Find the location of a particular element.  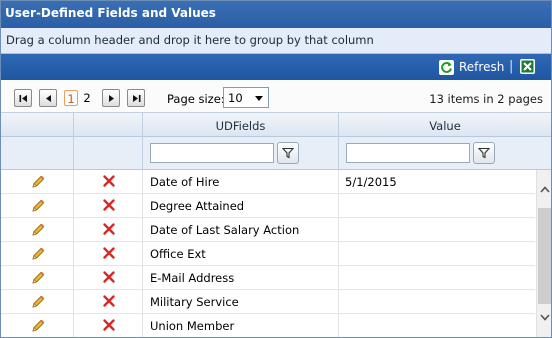

chevron-up-icon is located at coordinates (545, 189).